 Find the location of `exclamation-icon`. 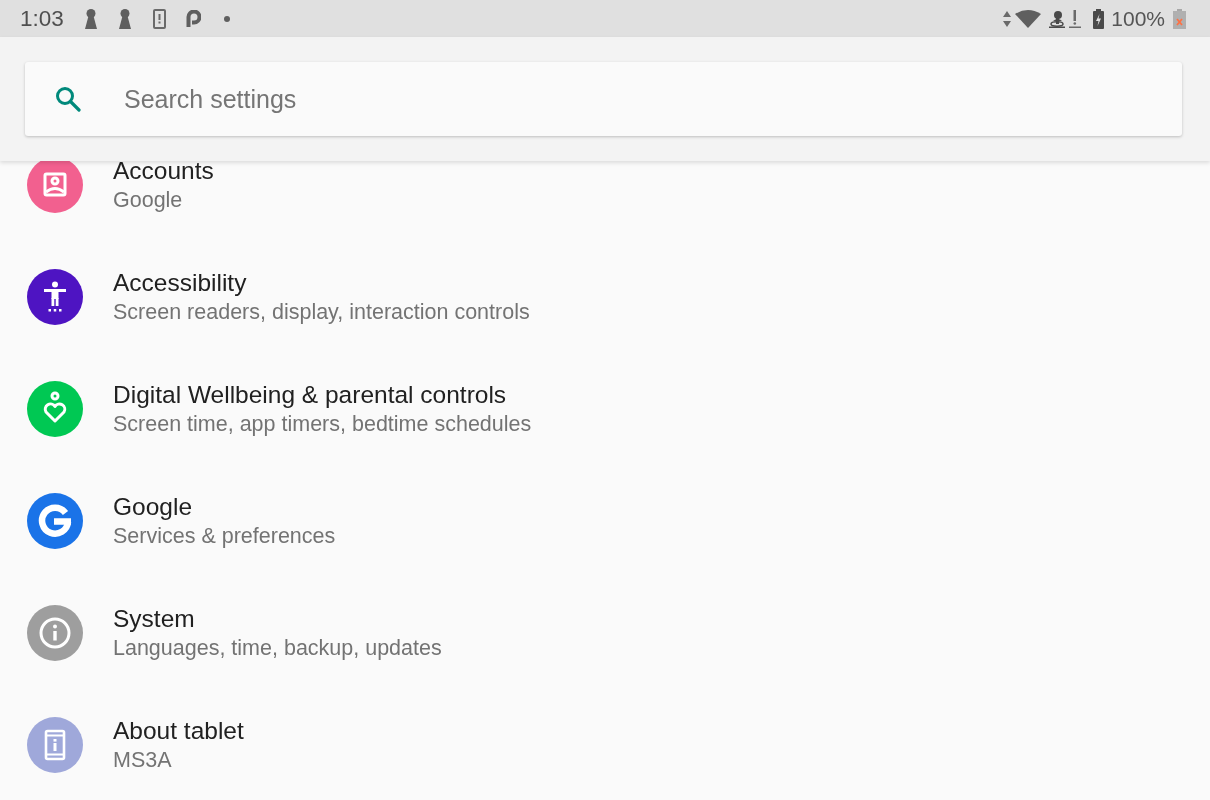

exclamation-icon is located at coordinates (1075, 18).